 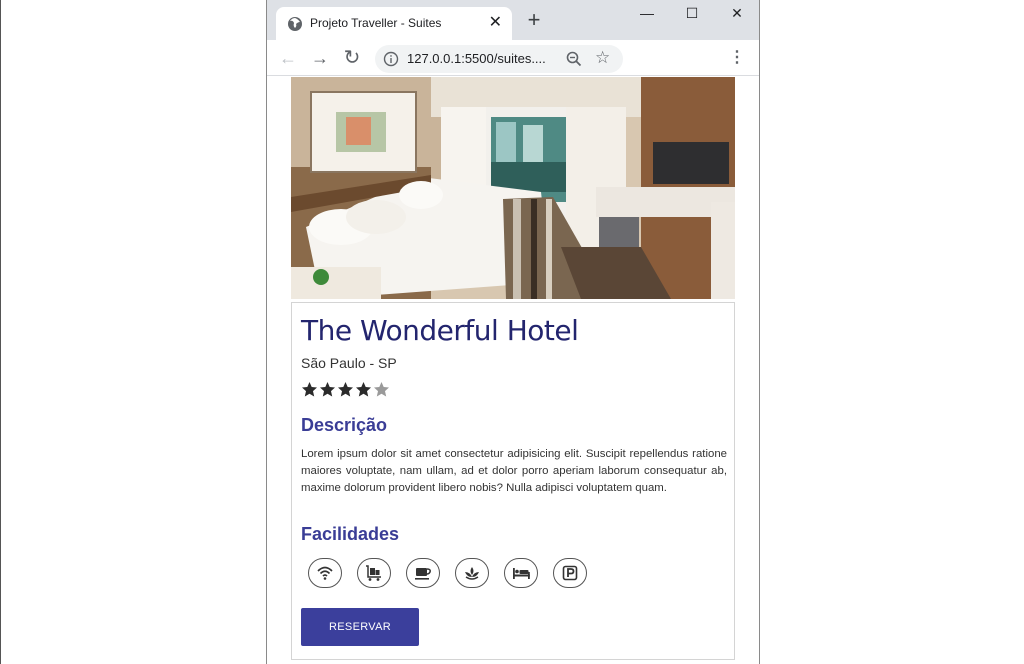 I want to click on reload-button: ↻, so click(x=352, y=58).